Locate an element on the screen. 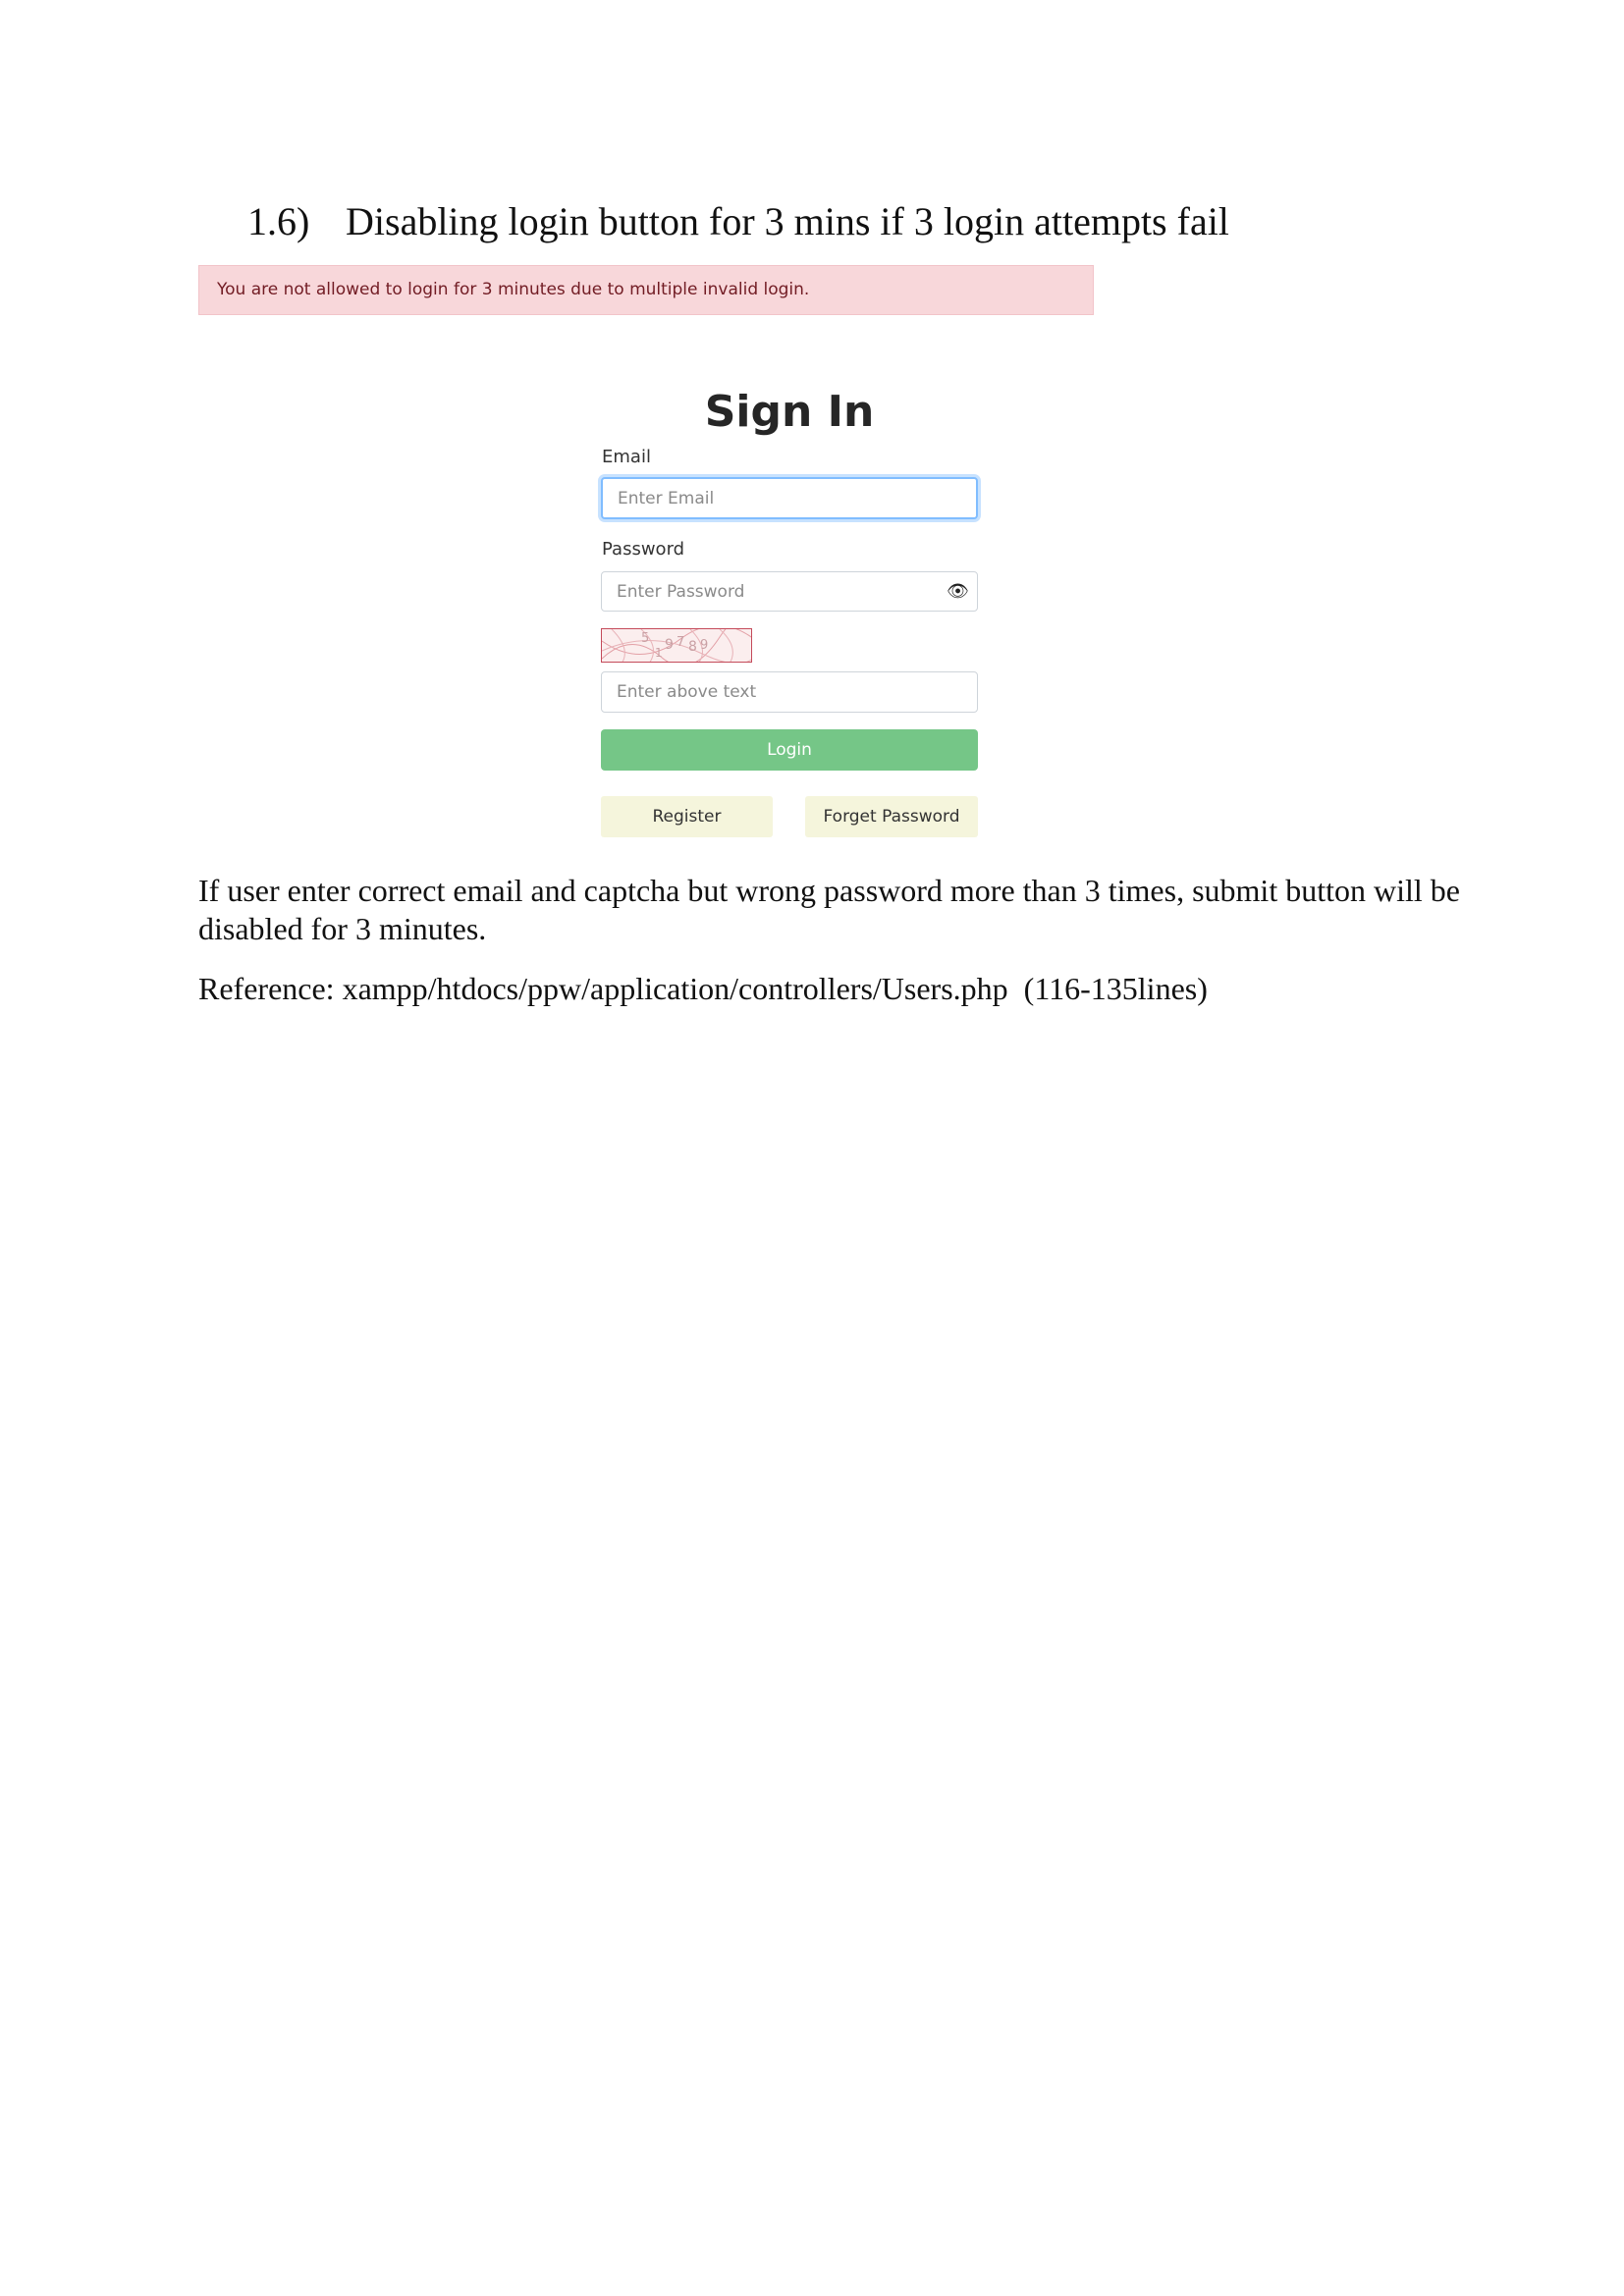 This screenshot has height=2296, width=1624. login-button: Login is located at coordinates (789, 750).